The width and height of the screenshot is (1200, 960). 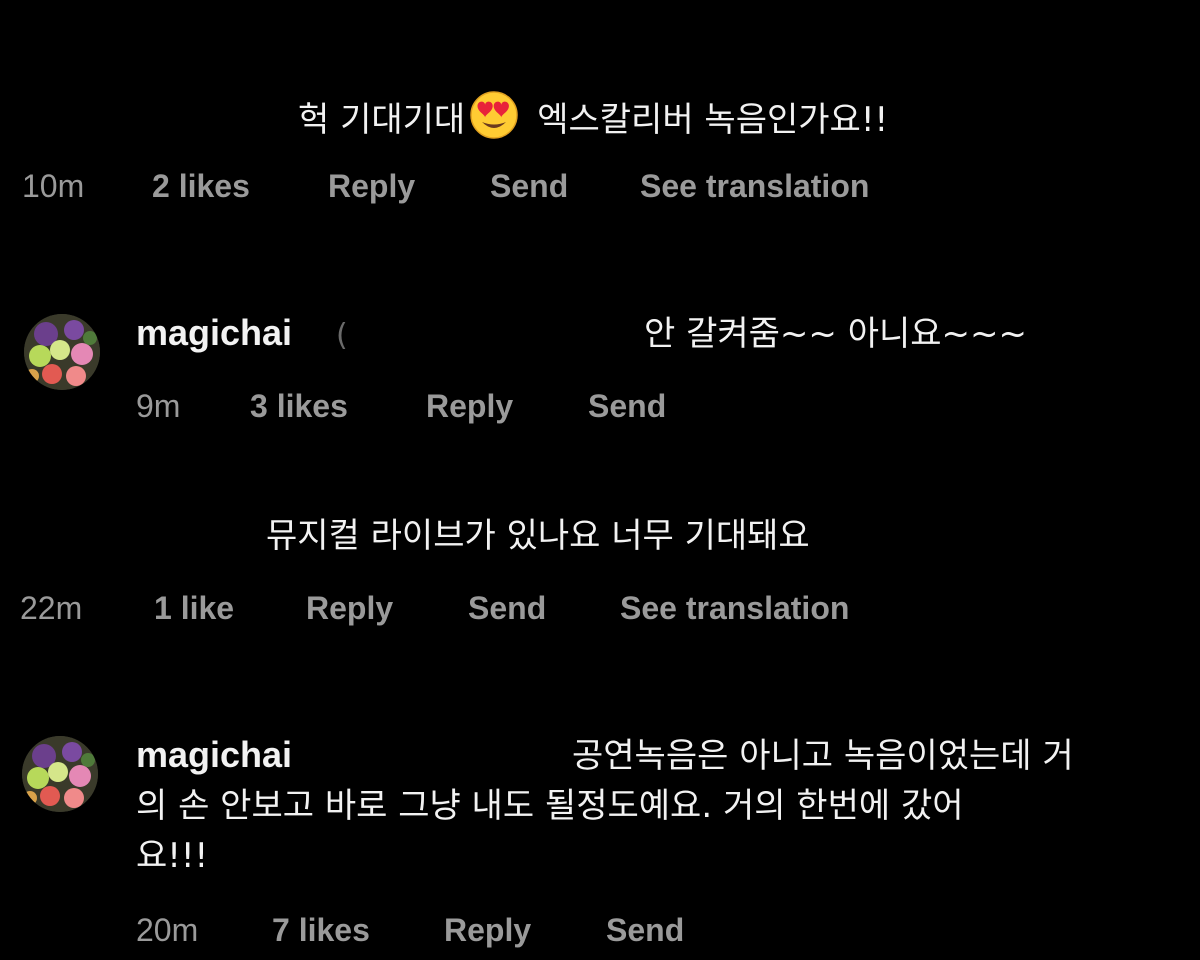 What do you see at coordinates (494, 121) in the screenshot?
I see `heart-eyes-emoji-icon` at bounding box center [494, 121].